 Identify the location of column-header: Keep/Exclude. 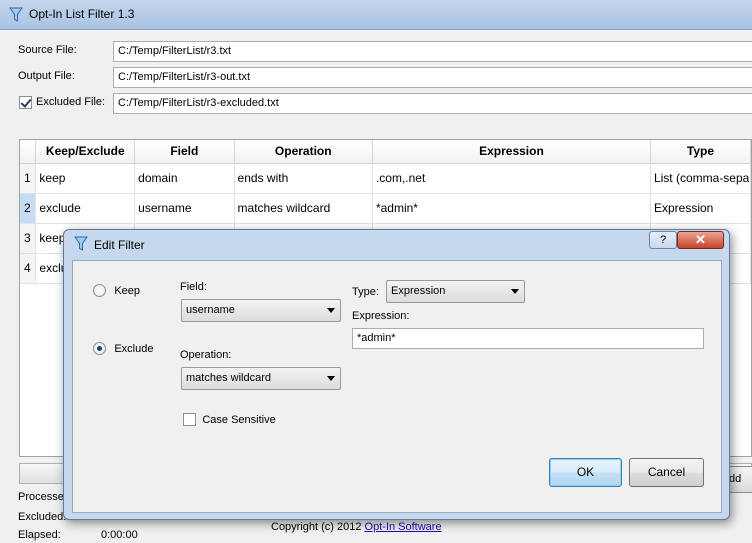
(85, 152).